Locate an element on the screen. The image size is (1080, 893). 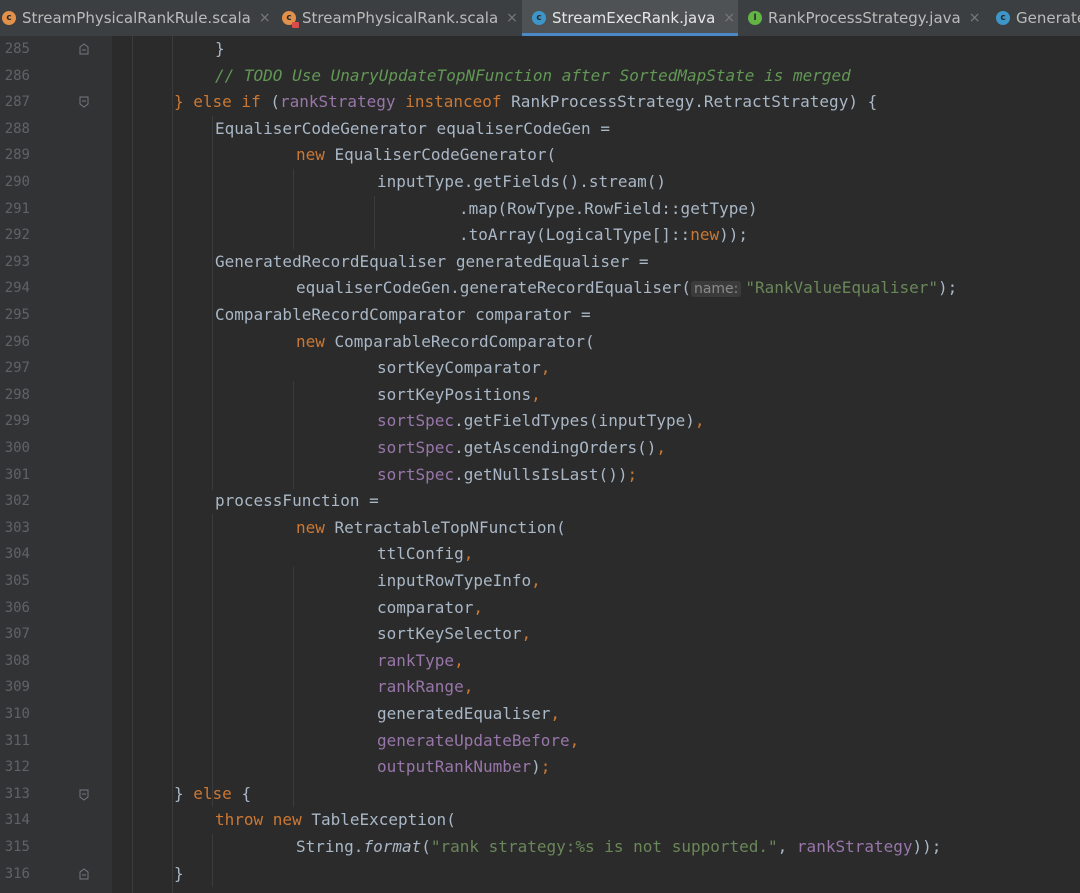
tab-stream-exec-rank: c StreamExecRank.java × is located at coordinates (630, 18).